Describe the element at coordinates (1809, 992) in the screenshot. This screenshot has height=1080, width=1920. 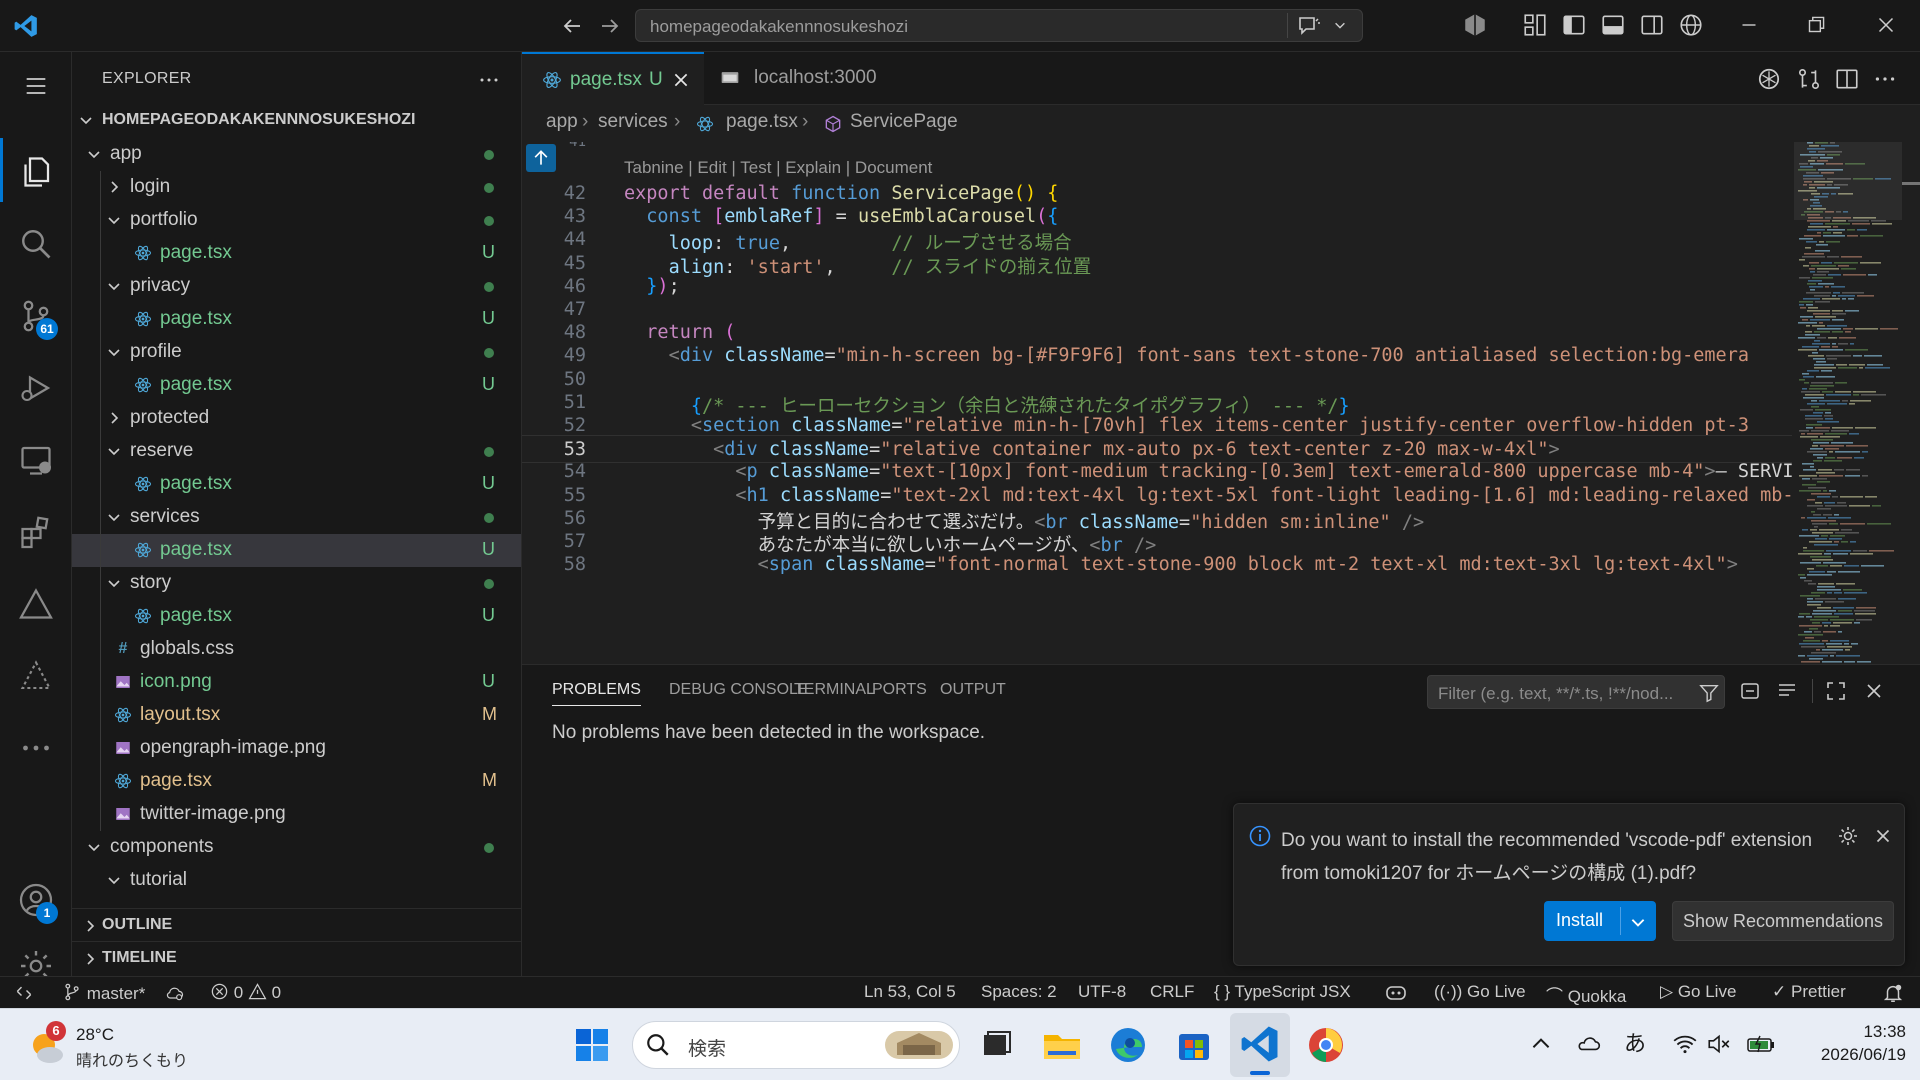
I see `prettier-status: ✓ Prettier` at that location.